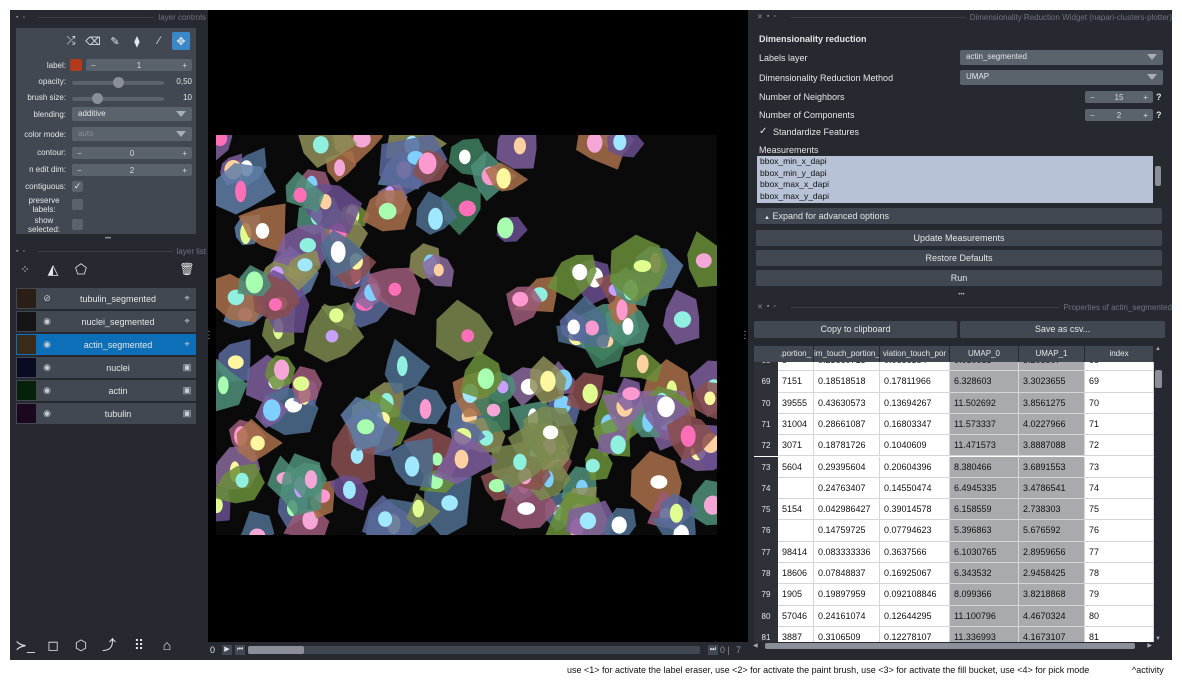  Describe the element at coordinates (106, 390) in the screenshot. I see `layer-row-actin: ◉ actin ▣` at that location.